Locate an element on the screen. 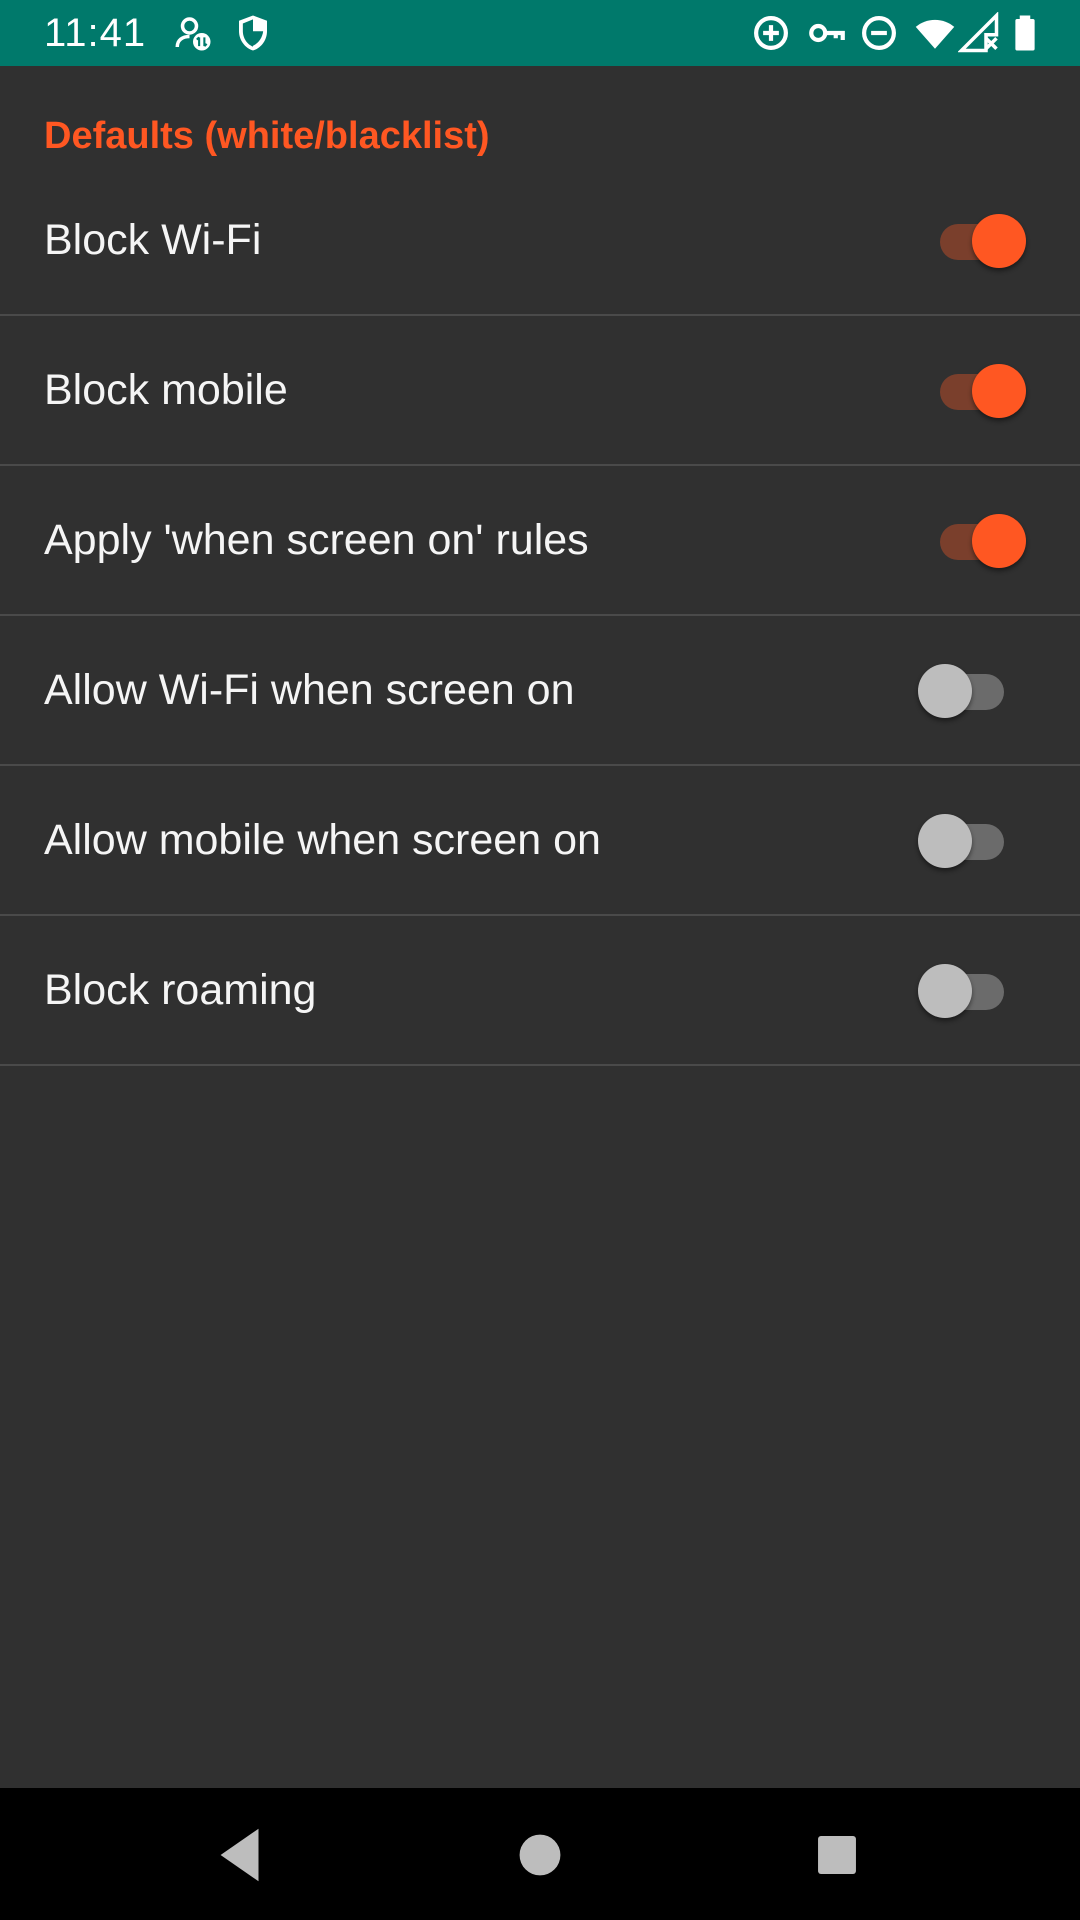  pref-label: Apply 'when screen on' rules is located at coordinates (316, 539).